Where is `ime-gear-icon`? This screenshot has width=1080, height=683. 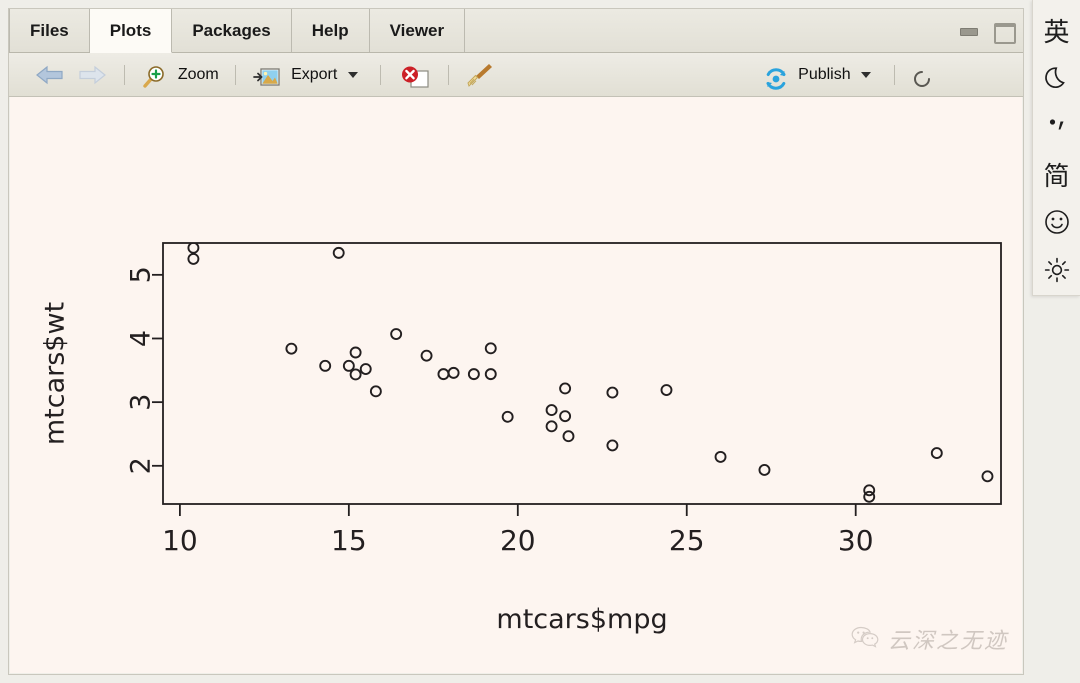 ime-gear-icon is located at coordinates (1056, 270).